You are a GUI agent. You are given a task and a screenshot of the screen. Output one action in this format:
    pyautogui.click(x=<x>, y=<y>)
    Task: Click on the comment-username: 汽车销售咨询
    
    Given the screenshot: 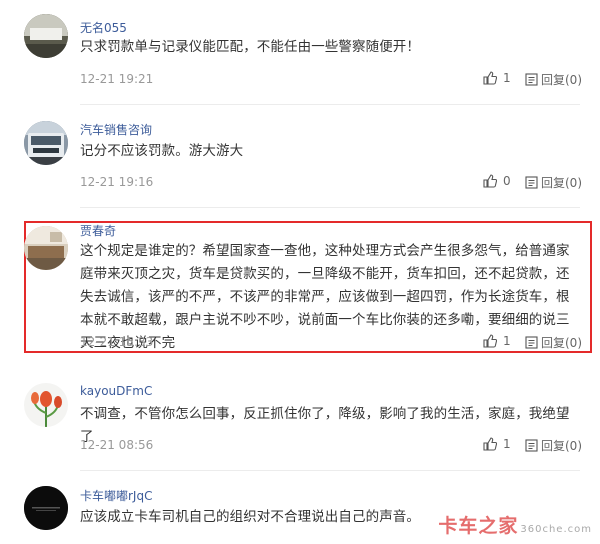 What is the action you would take?
    pyautogui.click(x=116, y=129)
    